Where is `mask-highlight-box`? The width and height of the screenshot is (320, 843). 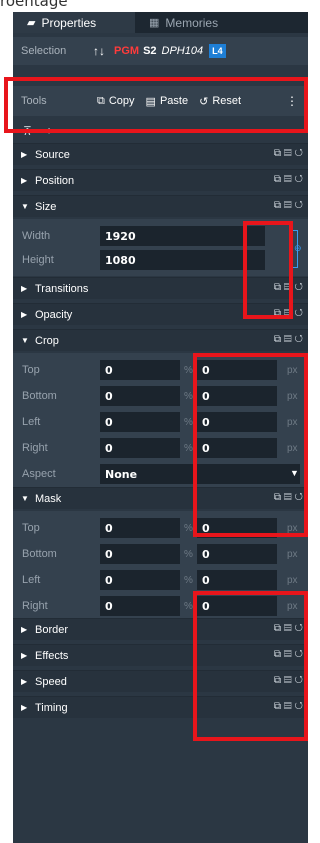
mask-highlight-box is located at coordinates (250, 666).